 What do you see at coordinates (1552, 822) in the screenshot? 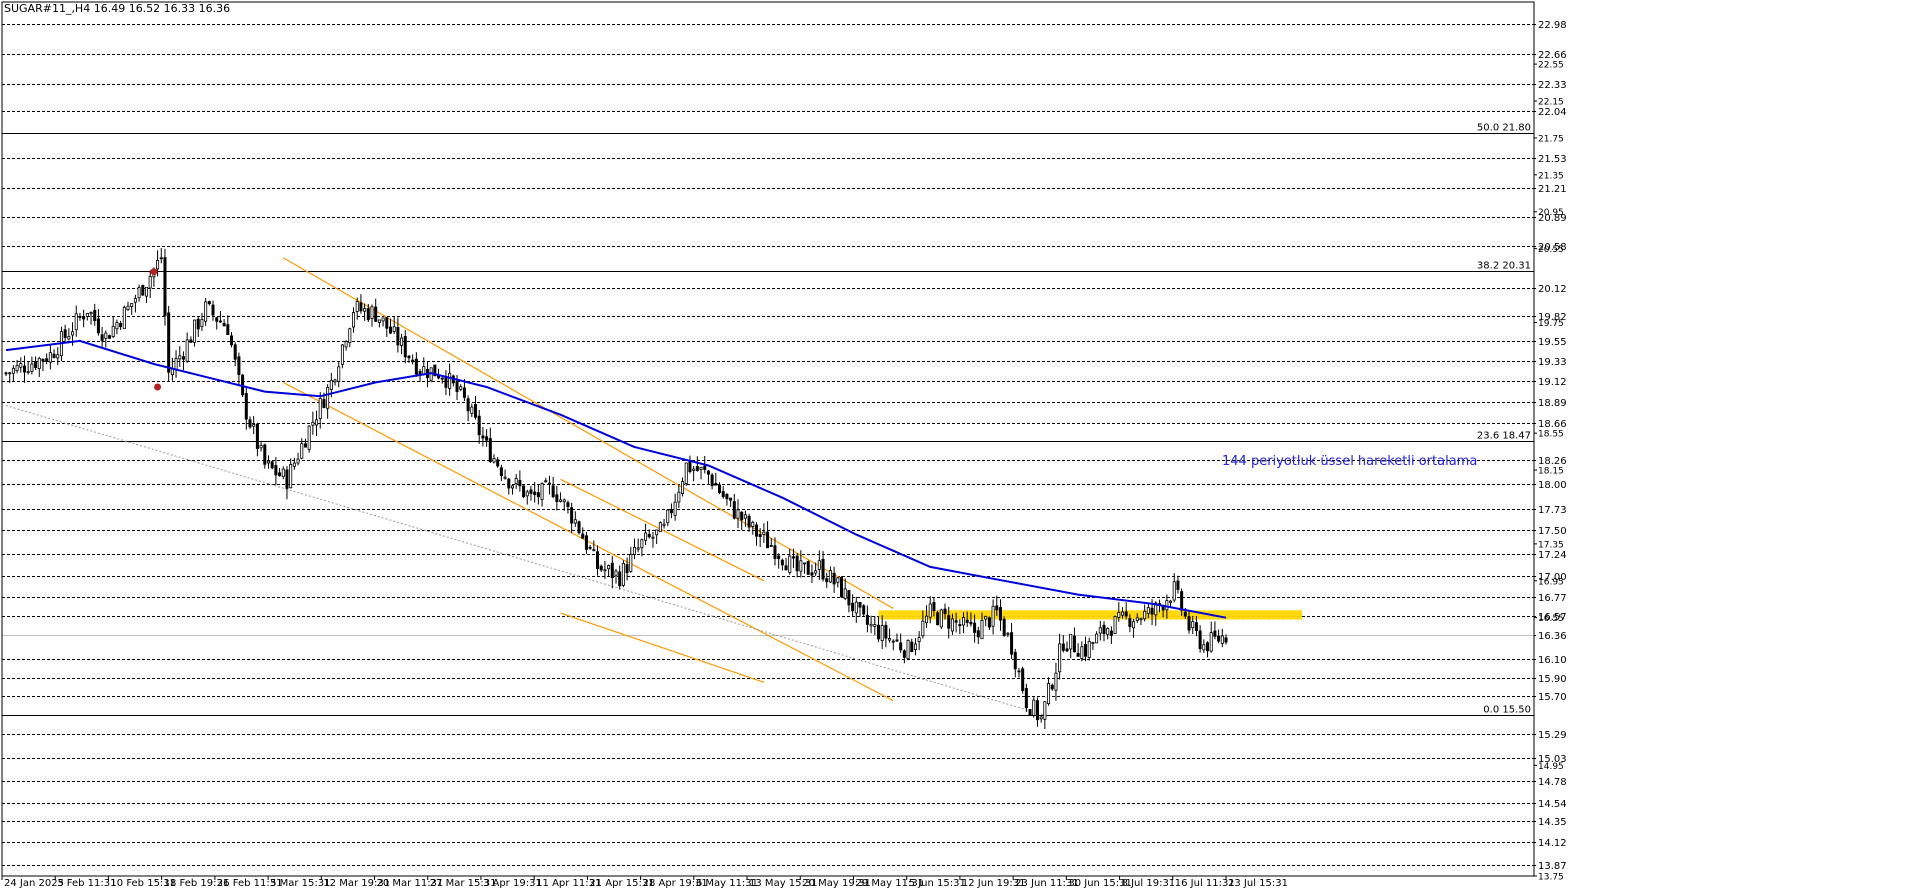
I see `axis-tick-label: 14.35` at bounding box center [1552, 822].